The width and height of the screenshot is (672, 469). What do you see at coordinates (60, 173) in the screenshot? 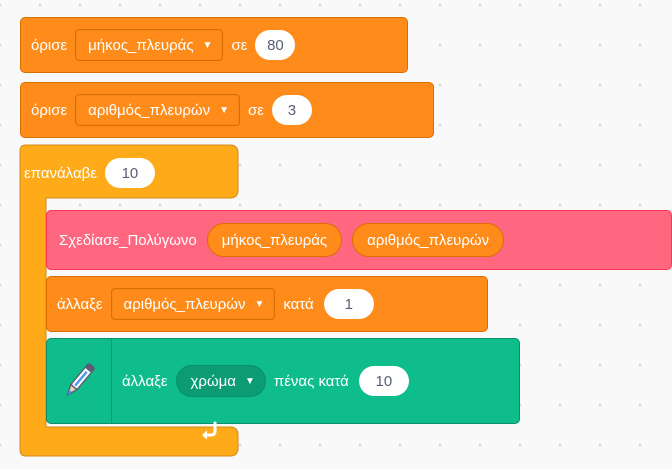
I see `repeat-label: επανάλαβε` at bounding box center [60, 173].